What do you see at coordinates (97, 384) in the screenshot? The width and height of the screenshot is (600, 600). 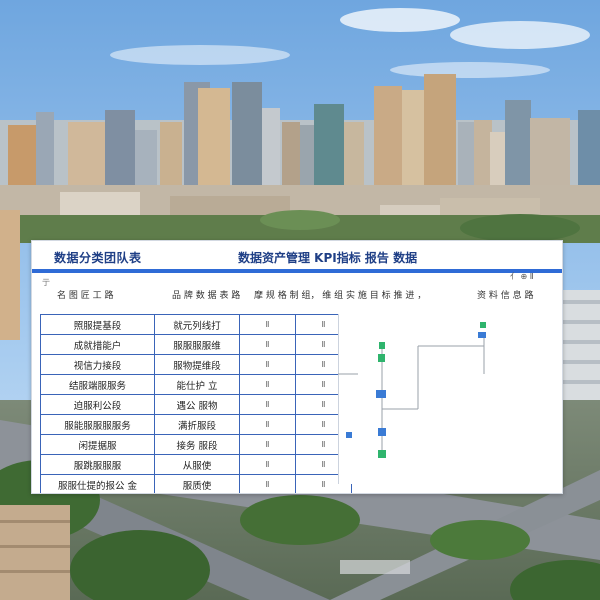 I see `table-cell: 结服端服服务` at bounding box center [97, 384].